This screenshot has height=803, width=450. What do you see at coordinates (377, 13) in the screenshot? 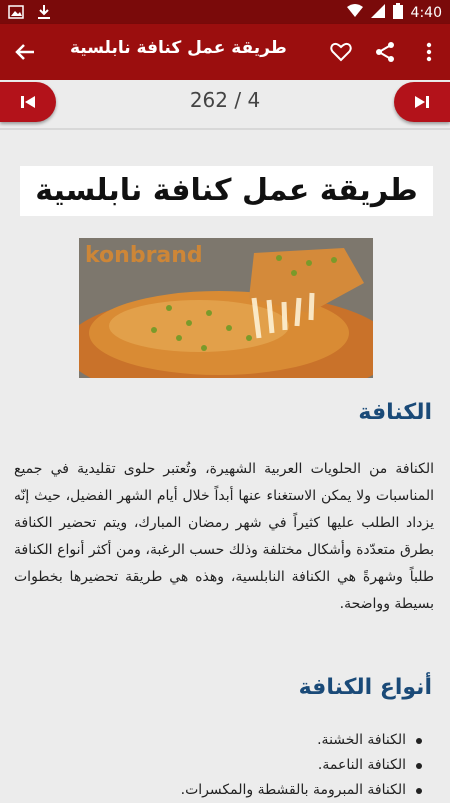
I see `signal-icon` at bounding box center [377, 13].